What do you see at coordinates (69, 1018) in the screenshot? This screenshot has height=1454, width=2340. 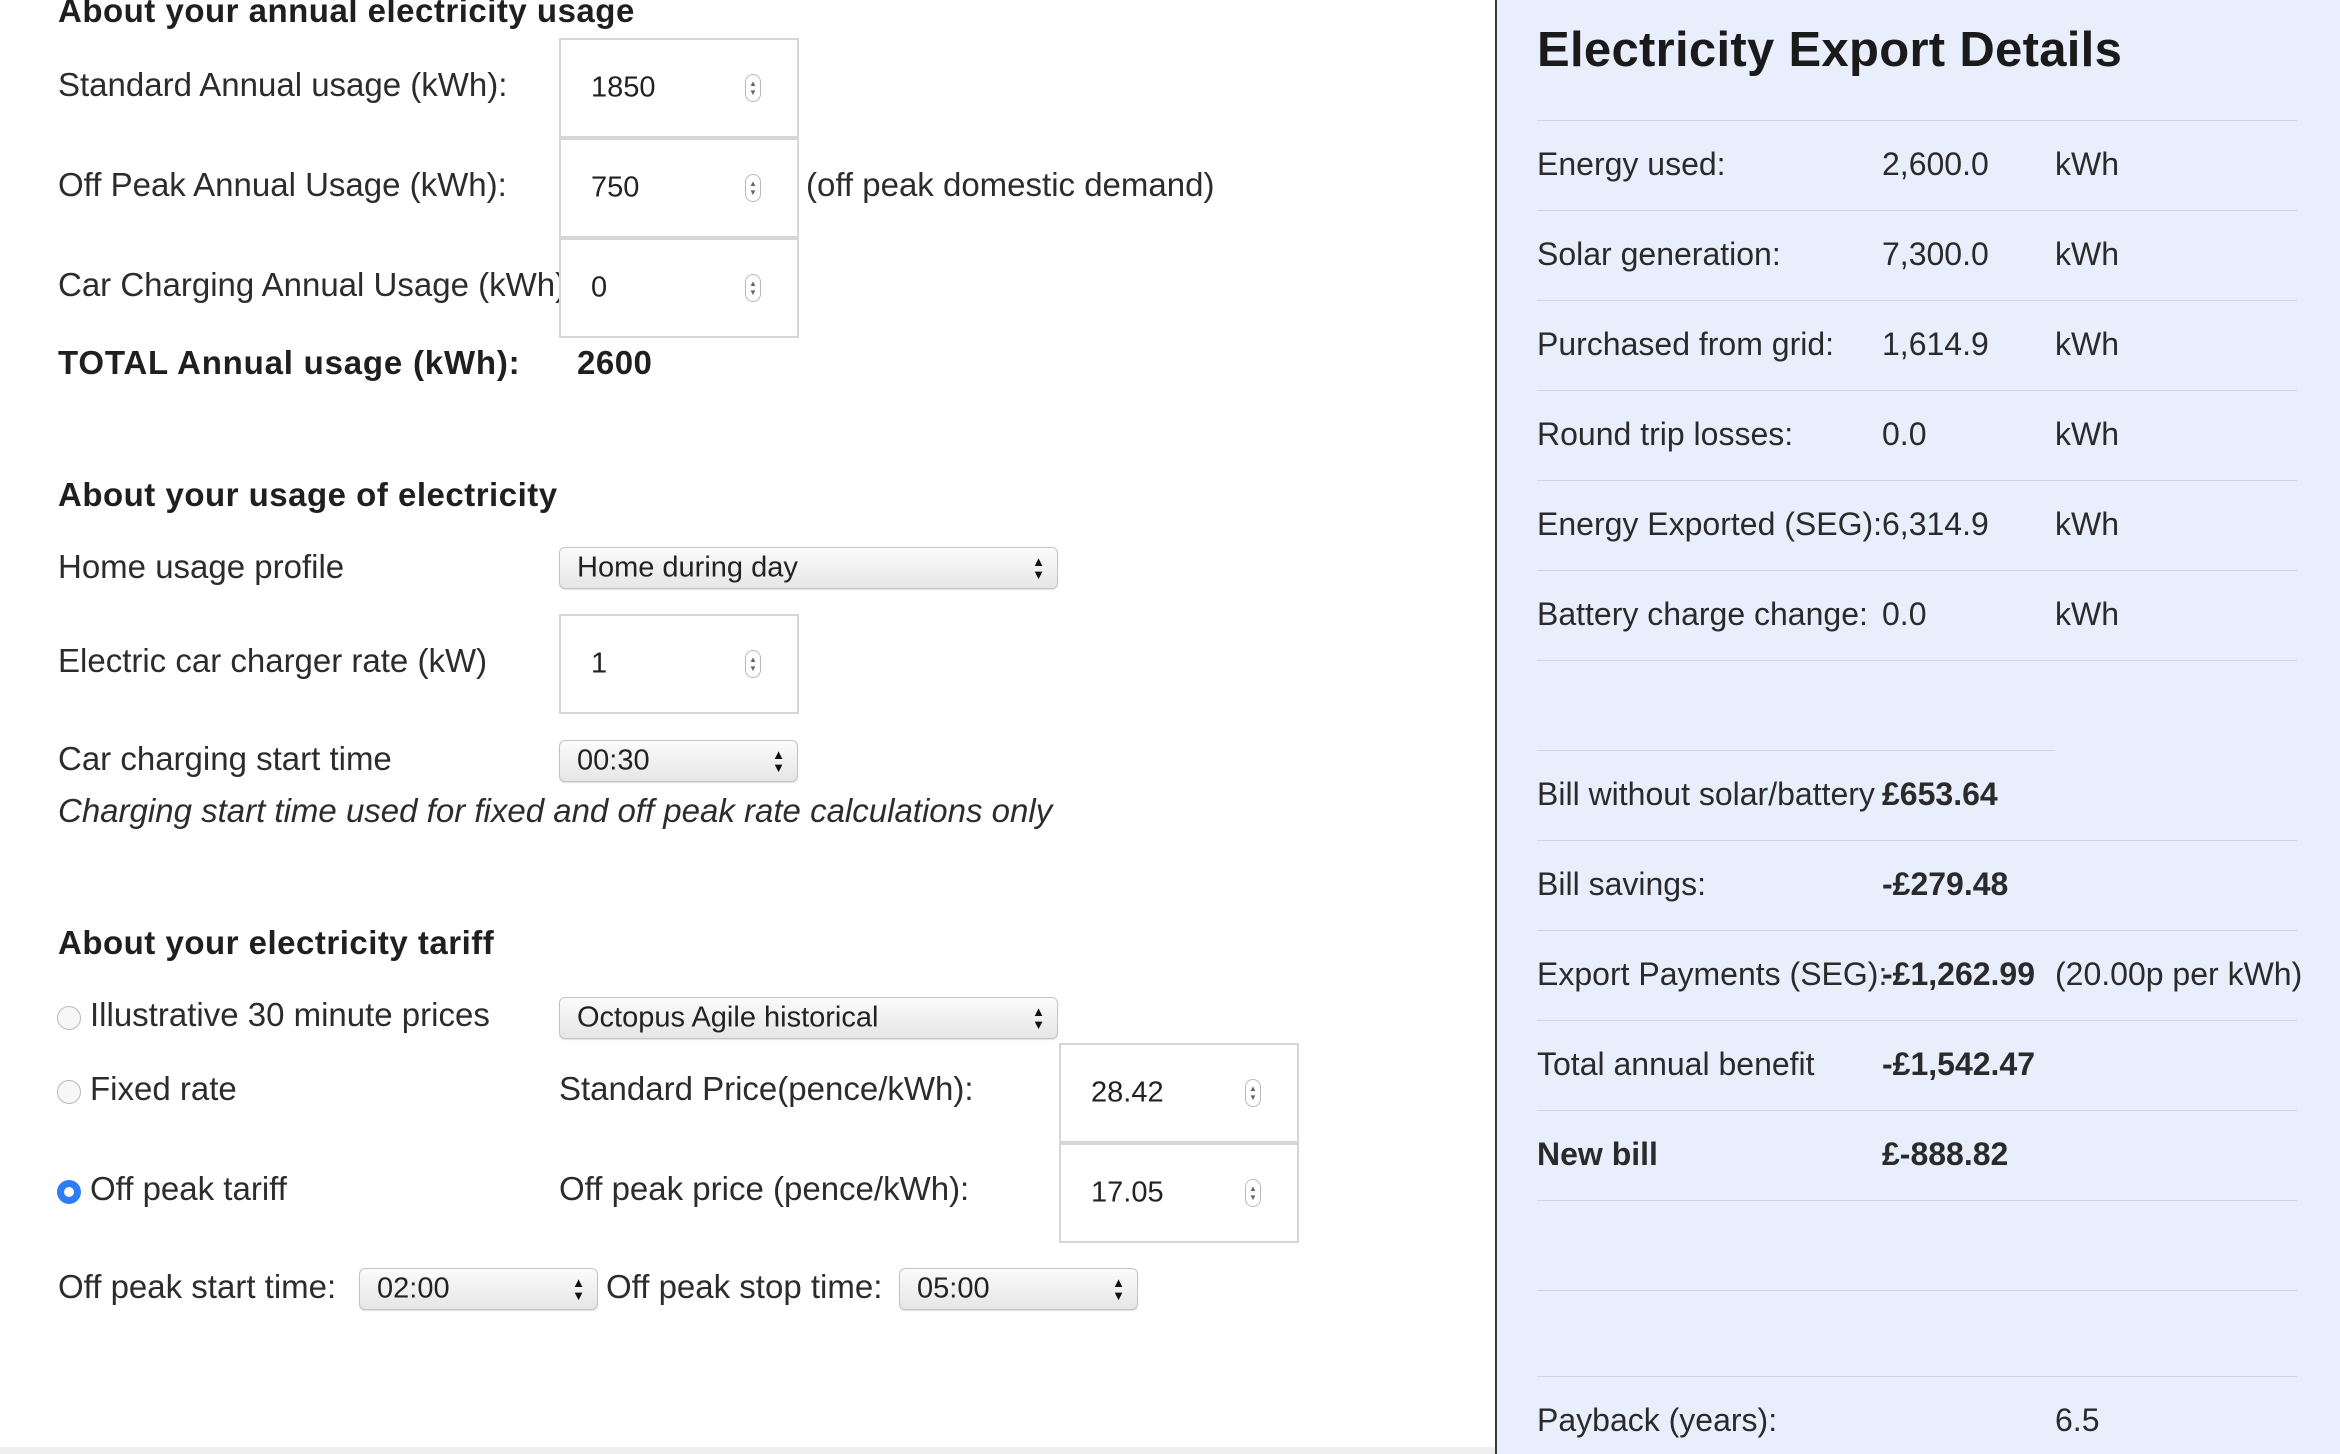 I see `radio-illustrative-prices` at bounding box center [69, 1018].